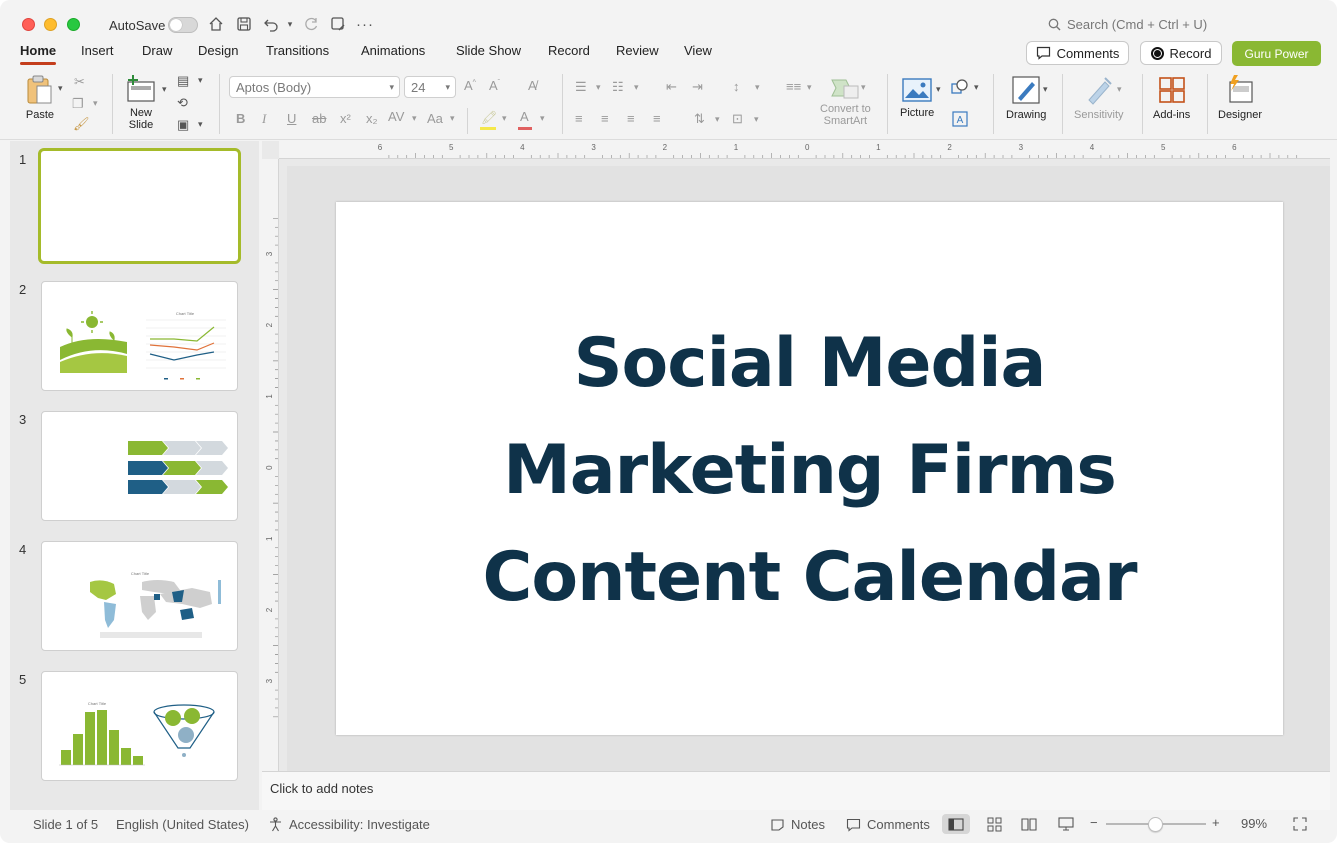 This screenshot has width=1337, height=843. What do you see at coordinates (240, 118) in the screenshot?
I see `bold-icon: B` at bounding box center [240, 118].